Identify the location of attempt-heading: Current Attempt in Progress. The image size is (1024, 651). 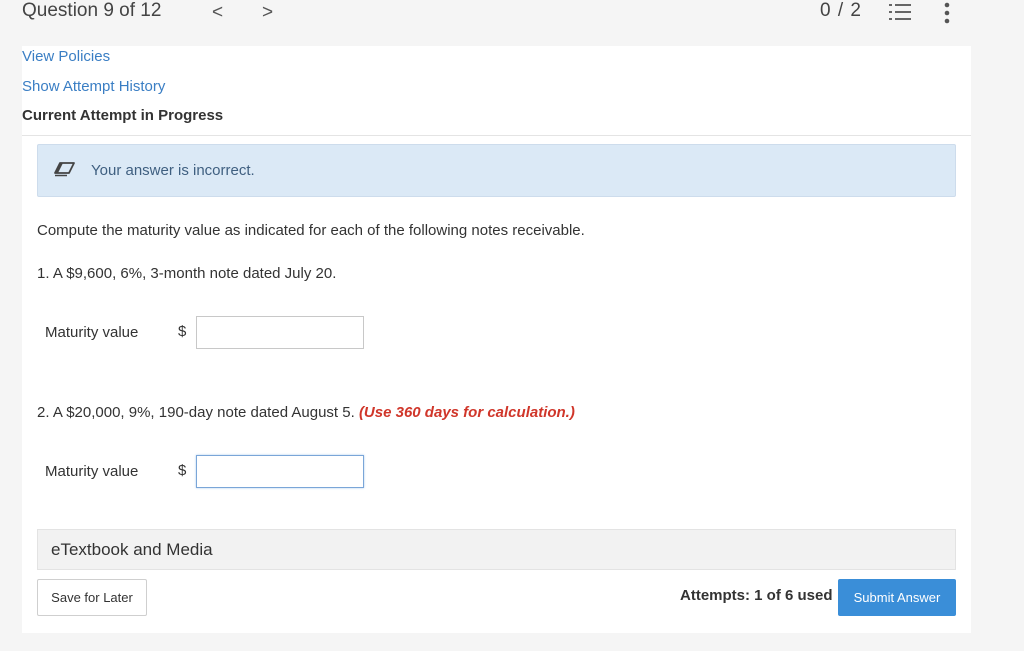
(123, 115).